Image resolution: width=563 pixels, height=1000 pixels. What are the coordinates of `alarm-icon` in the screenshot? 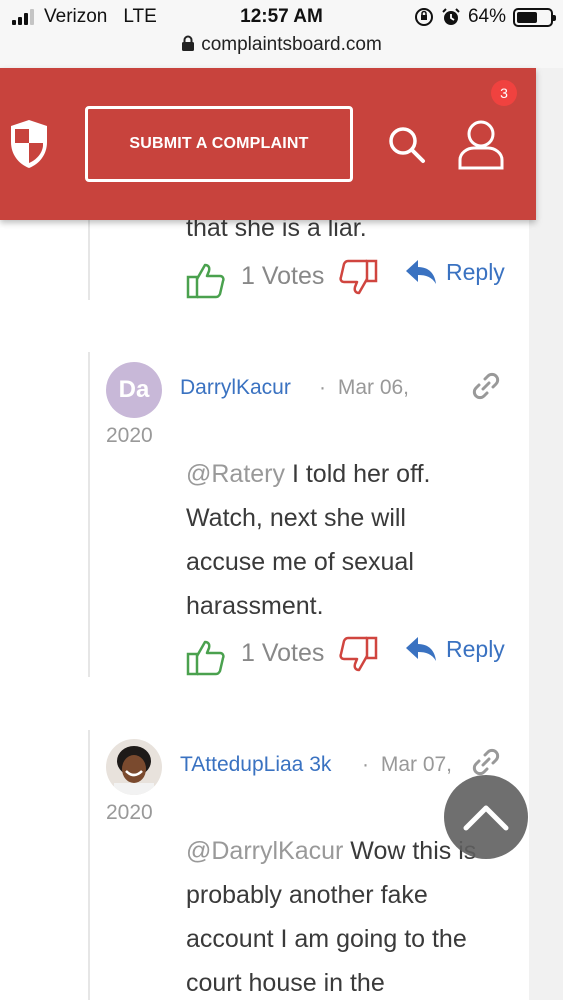 It's located at (451, 16).